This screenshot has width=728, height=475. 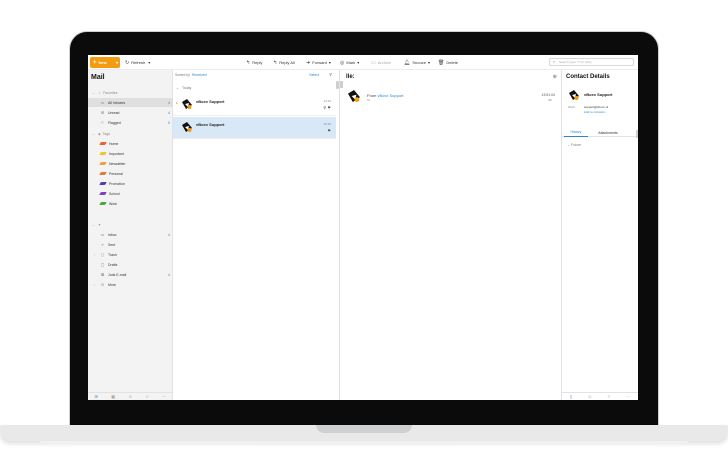 What do you see at coordinates (254, 62) in the screenshot?
I see `reply-button: ↰ Reply` at bounding box center [254, 62].